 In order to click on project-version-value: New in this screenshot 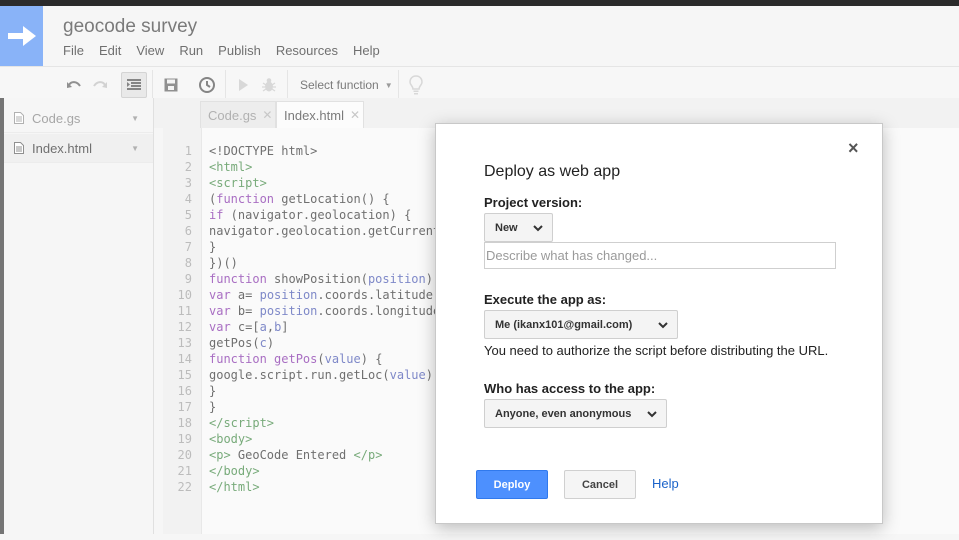, I will do `click(506, 227)`.